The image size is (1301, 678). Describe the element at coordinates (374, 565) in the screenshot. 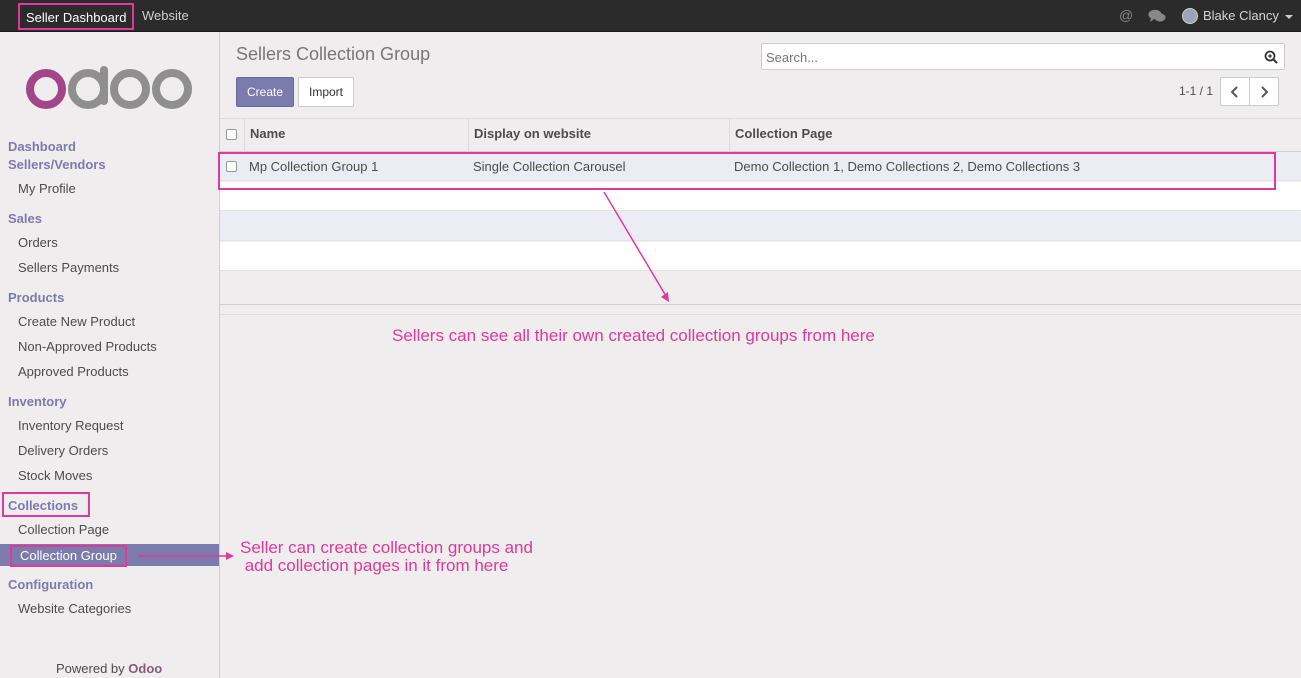

I see `annotation-menu-note-line2: add collection pages in it from here` at that location.